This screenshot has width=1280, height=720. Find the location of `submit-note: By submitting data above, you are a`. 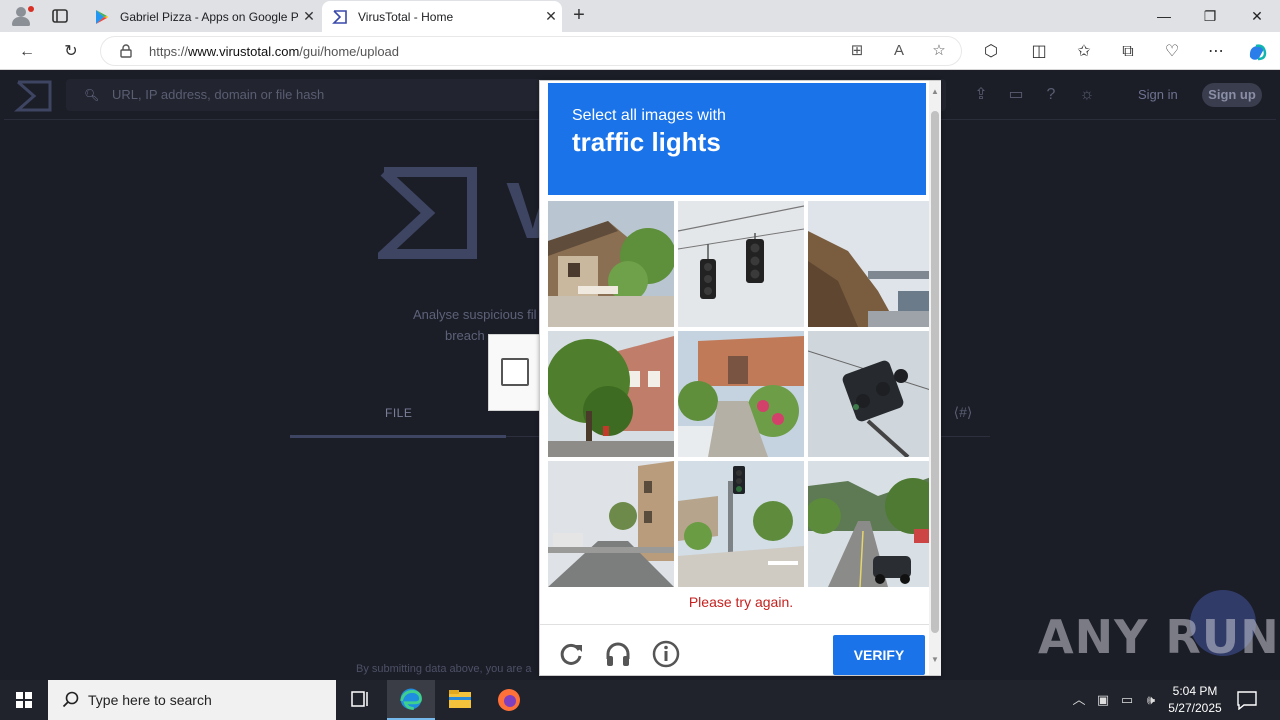

submit-note: By submitting data above, you are a is located at coordinates (444, 669).